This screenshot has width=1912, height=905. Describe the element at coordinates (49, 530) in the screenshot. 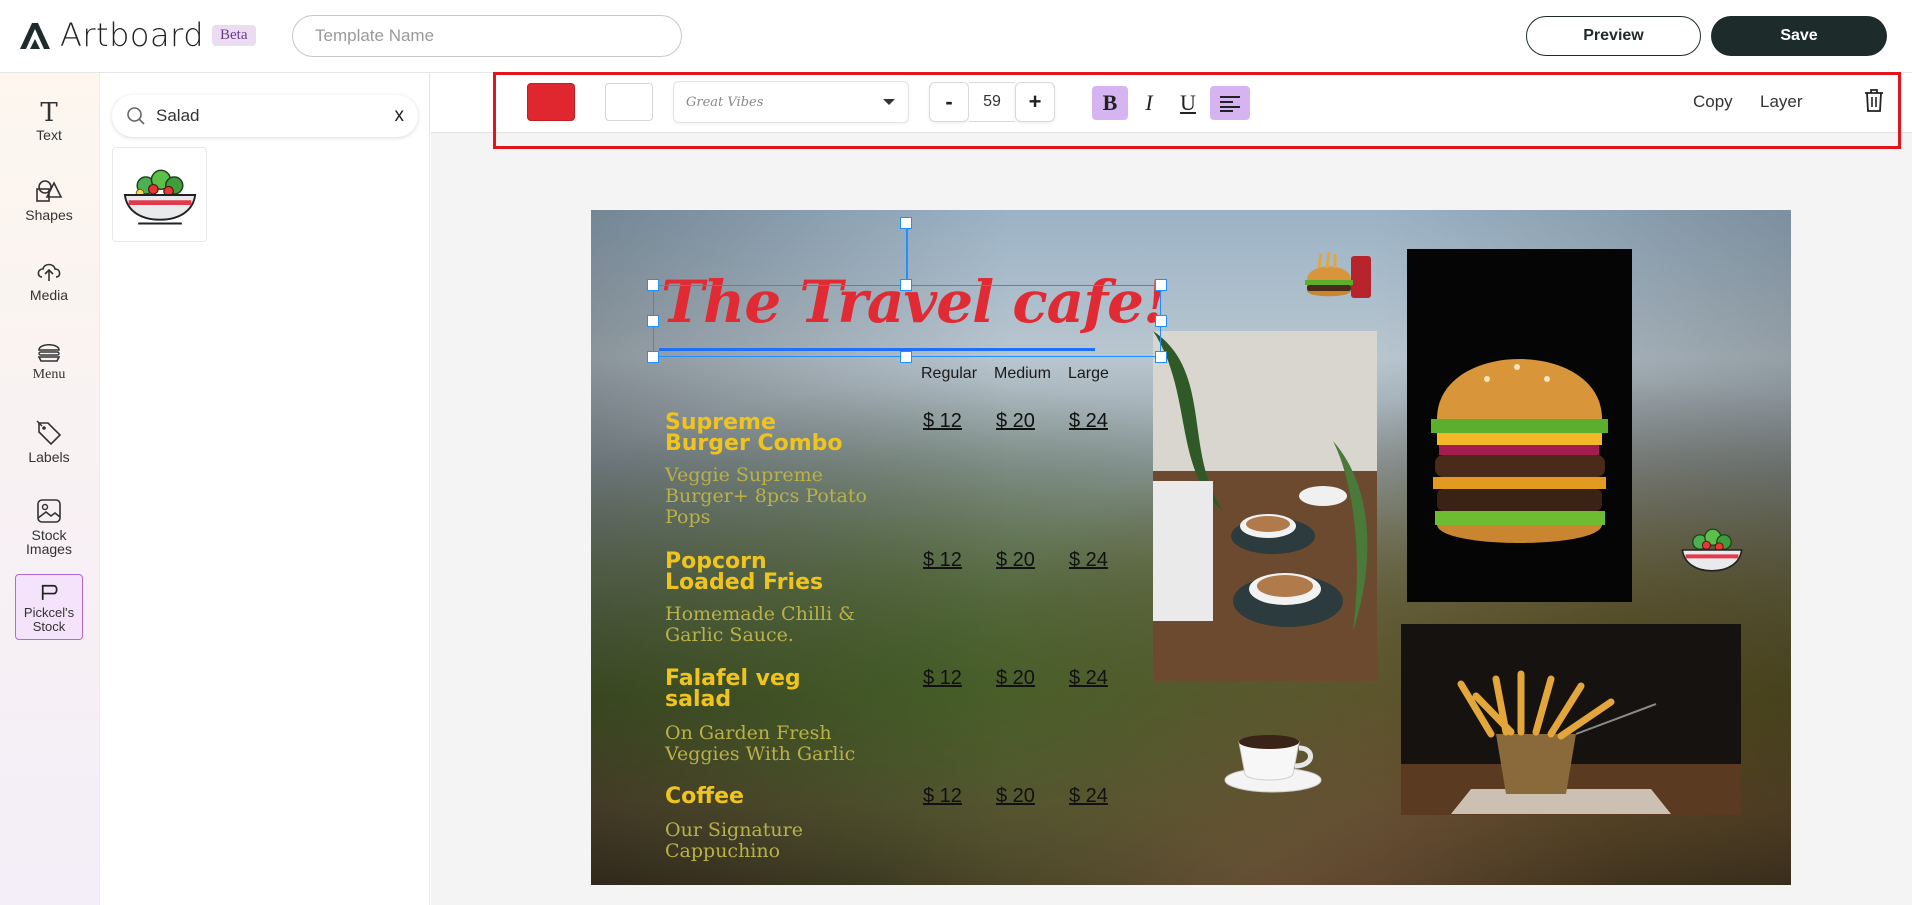

I see `rail-item-stock-images: Stock Images` at that location.